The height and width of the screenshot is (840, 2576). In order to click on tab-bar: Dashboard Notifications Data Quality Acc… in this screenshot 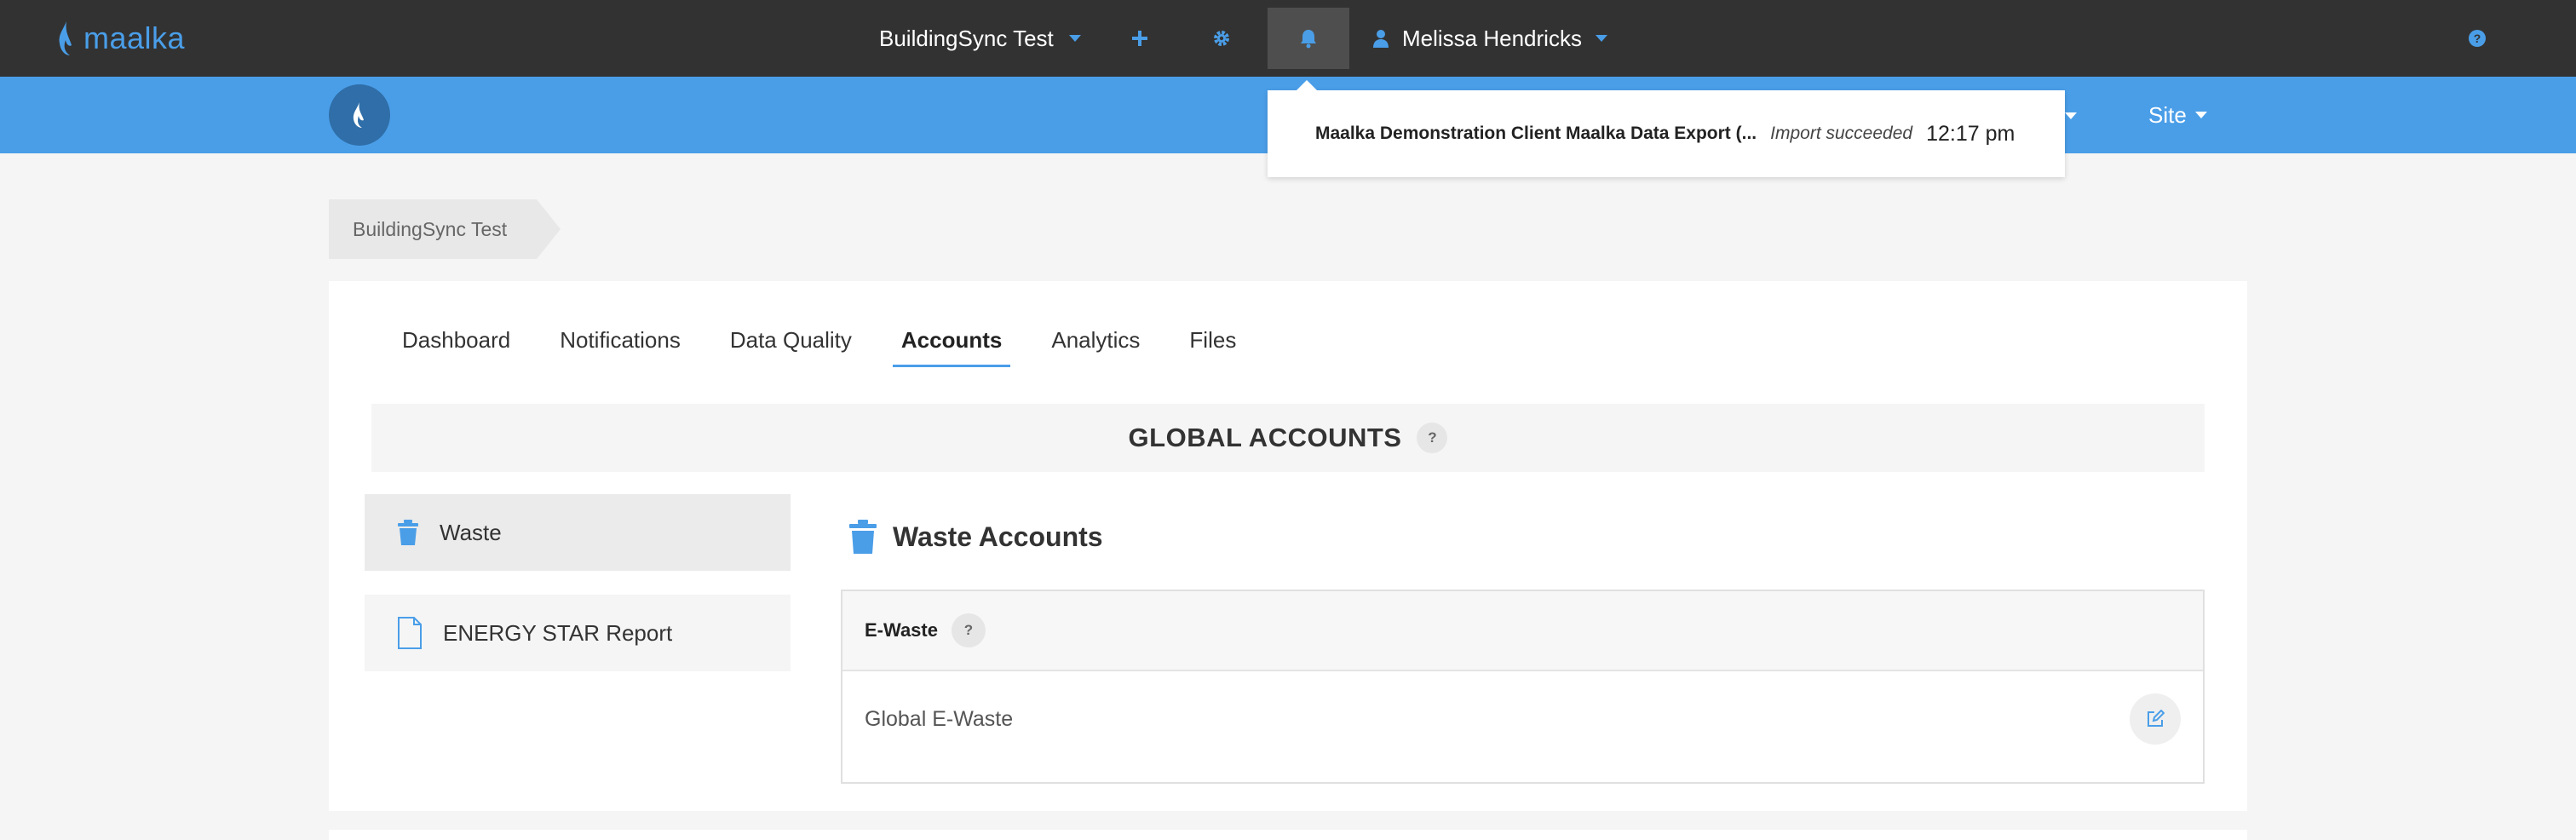, I will do `click(844, 339)`.